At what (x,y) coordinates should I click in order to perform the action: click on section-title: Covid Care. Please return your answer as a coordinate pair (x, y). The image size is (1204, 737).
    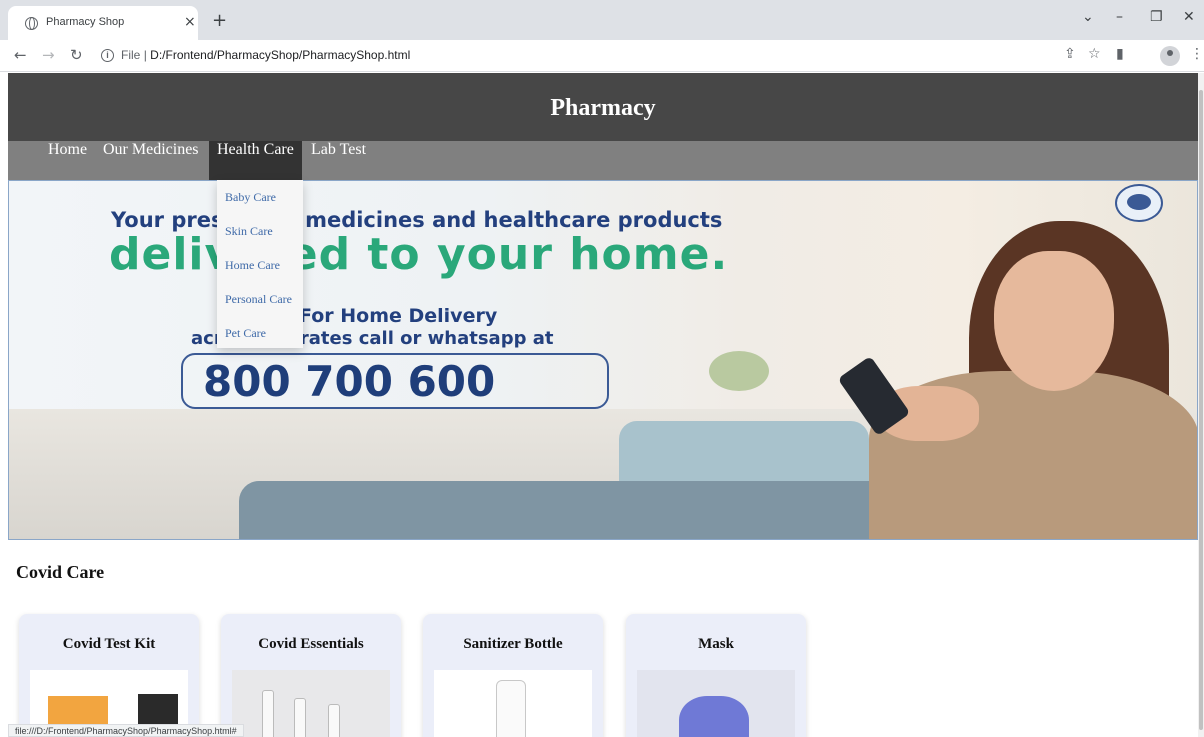
    Looking at the image, I should click on (60, 572).